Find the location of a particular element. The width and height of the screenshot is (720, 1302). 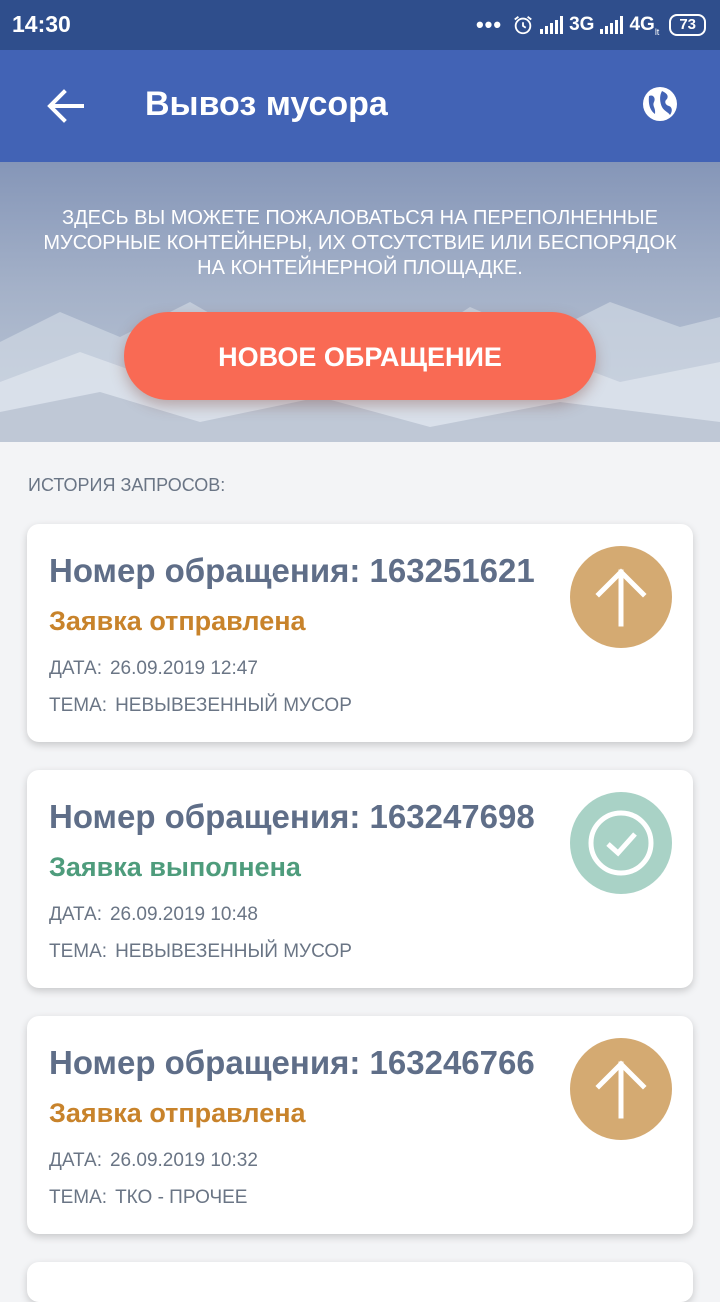

request-date-row: ДАТА: 26.09.2019 12:47 is located at coordinates (153, 669).